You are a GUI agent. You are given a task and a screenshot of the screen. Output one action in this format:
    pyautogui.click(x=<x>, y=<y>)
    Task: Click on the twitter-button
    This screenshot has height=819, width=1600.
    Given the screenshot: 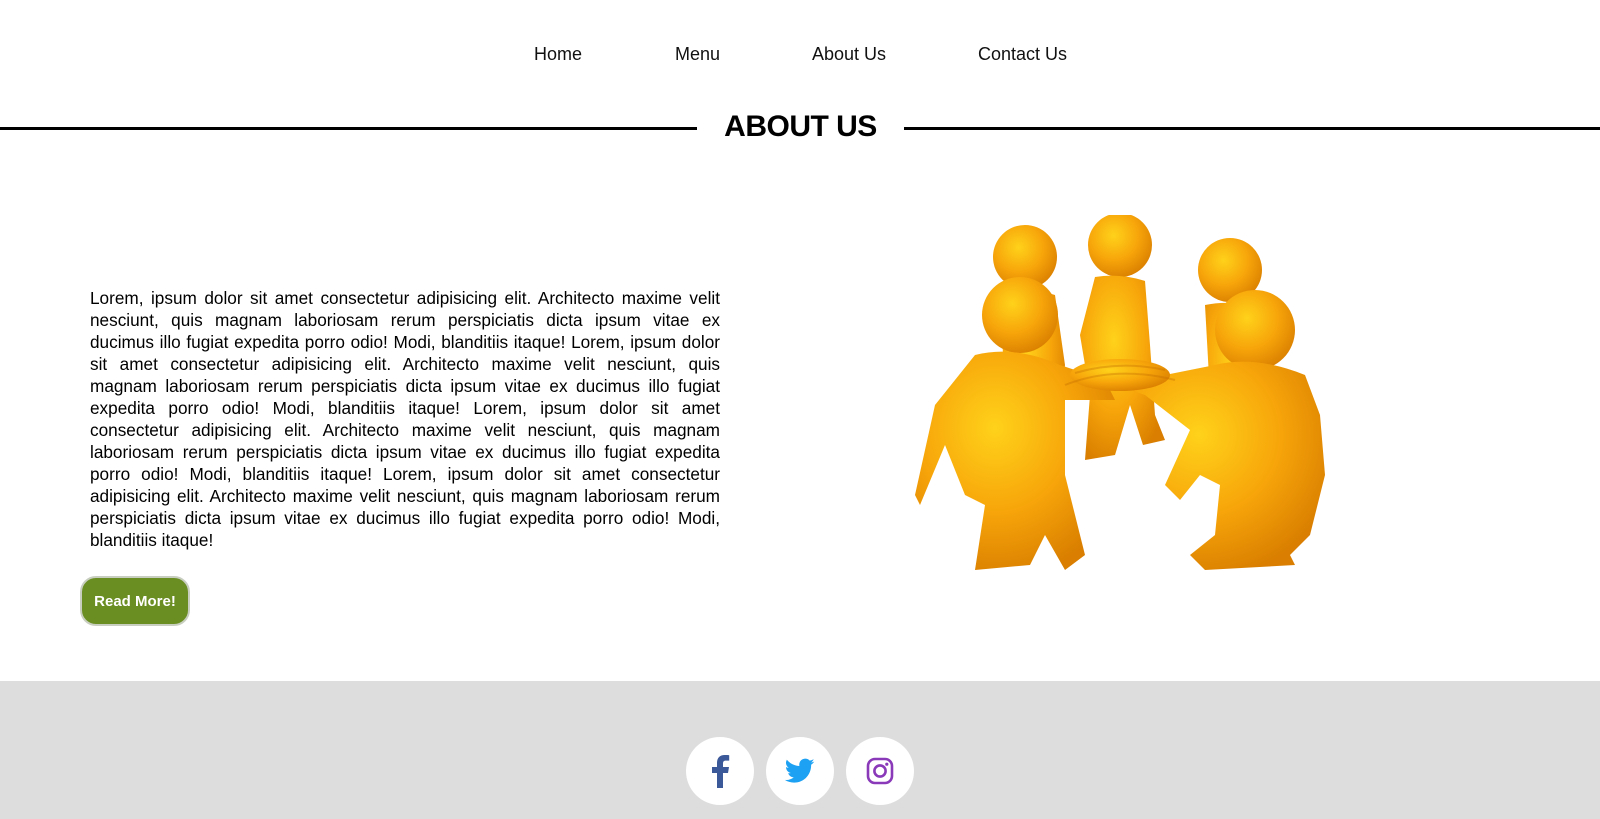 What is the action you would take?
    pyautogui.click(x=800, y=771)
    